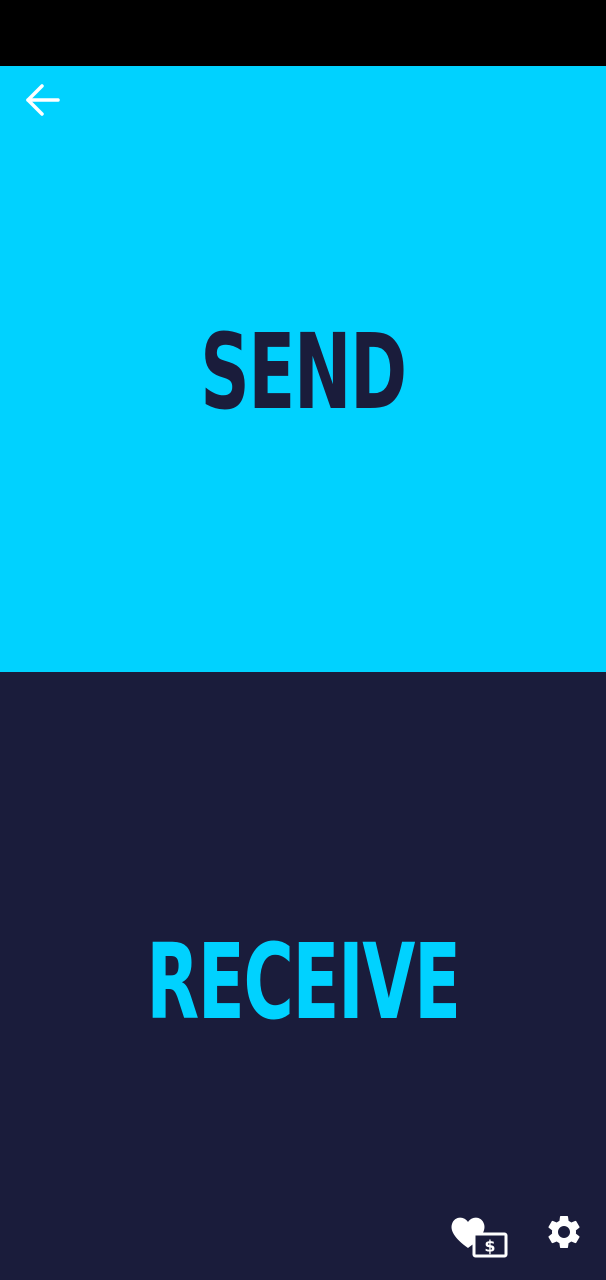 This screenshot has width=606, height=1280. What do you see at coordinates (303, 982) in the screenshot?
I see `receive-label: RECEIVE` at bounding box center [303, 982].